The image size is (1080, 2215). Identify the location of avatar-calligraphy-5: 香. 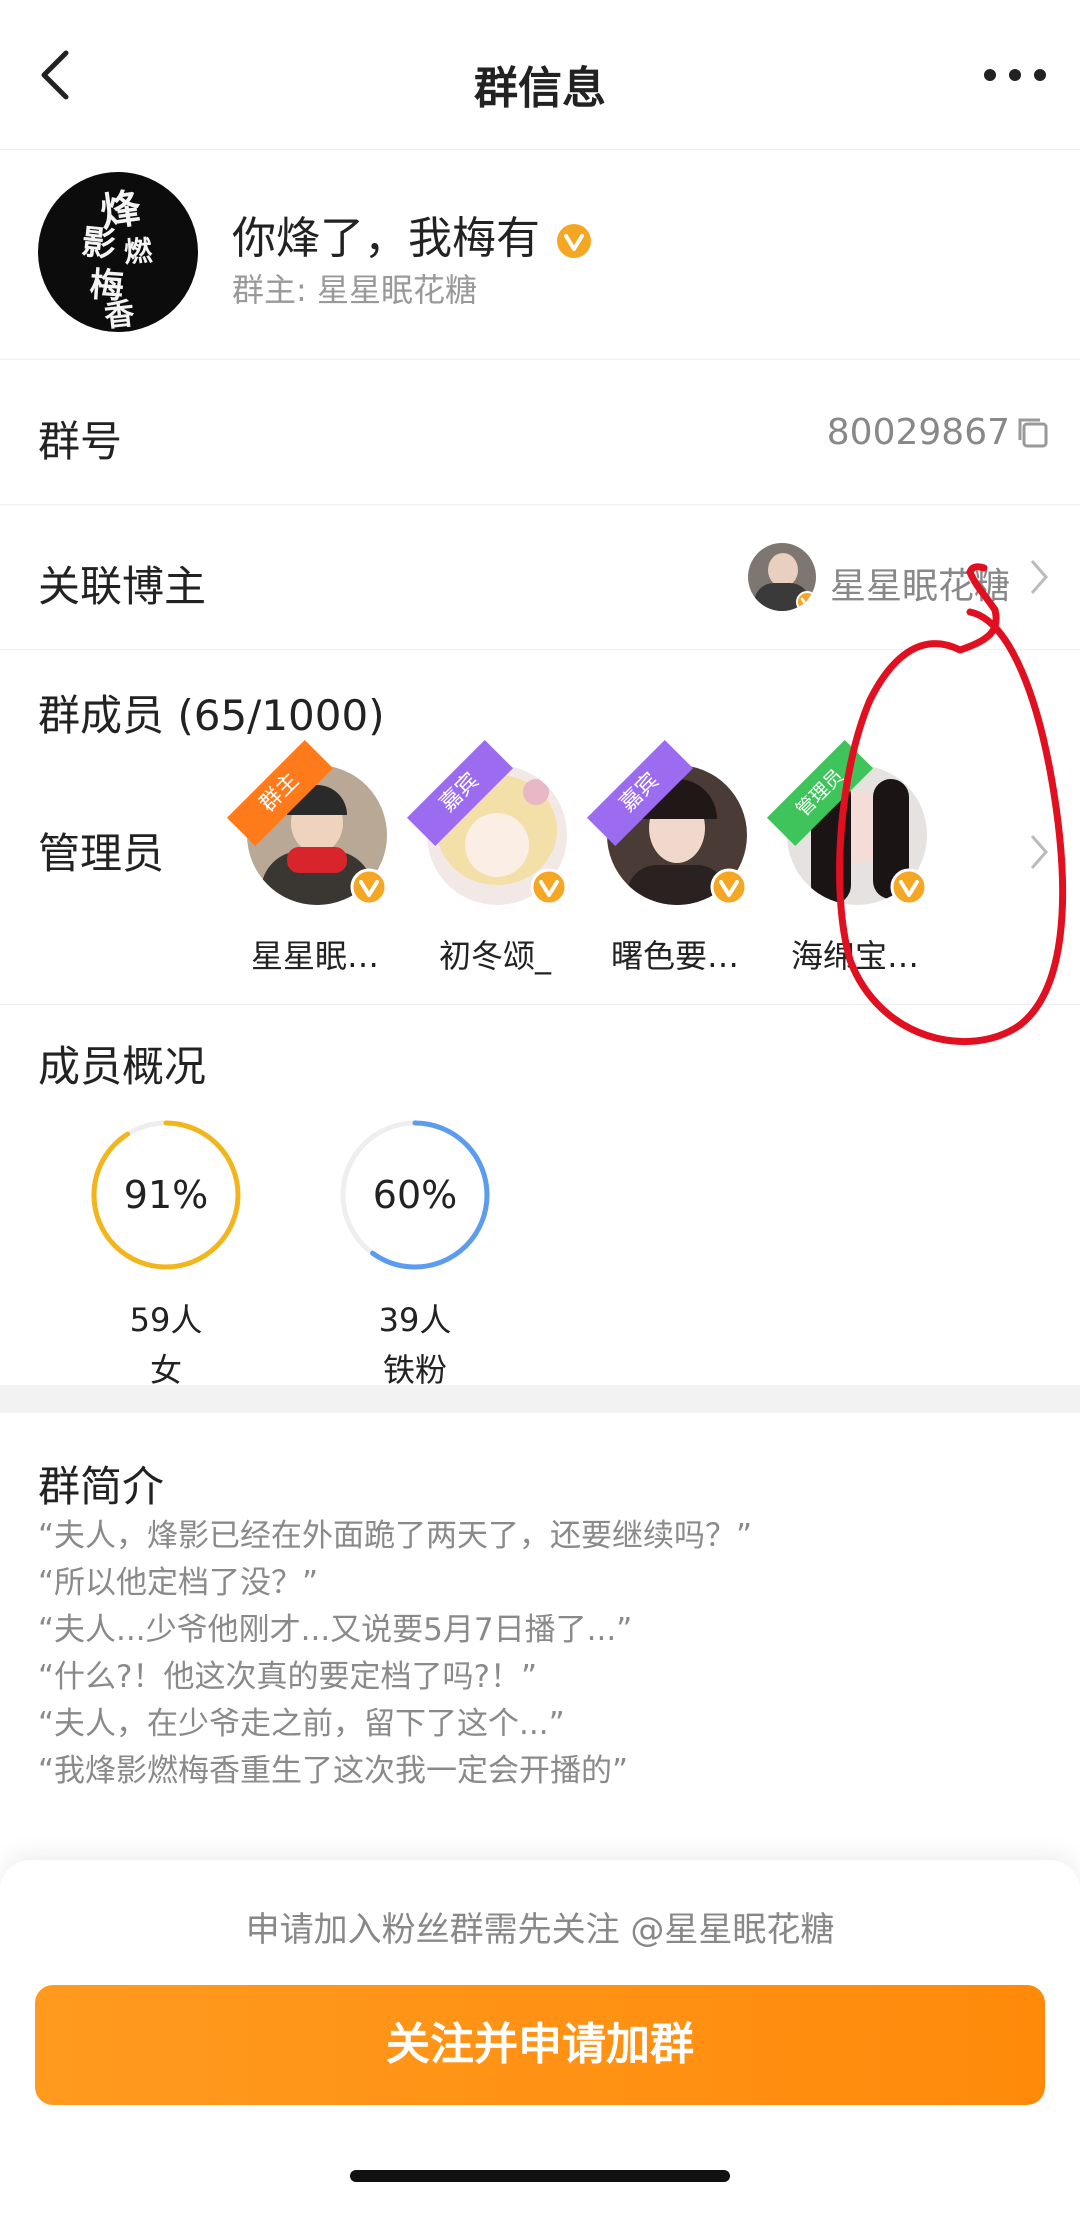
(119, 314).